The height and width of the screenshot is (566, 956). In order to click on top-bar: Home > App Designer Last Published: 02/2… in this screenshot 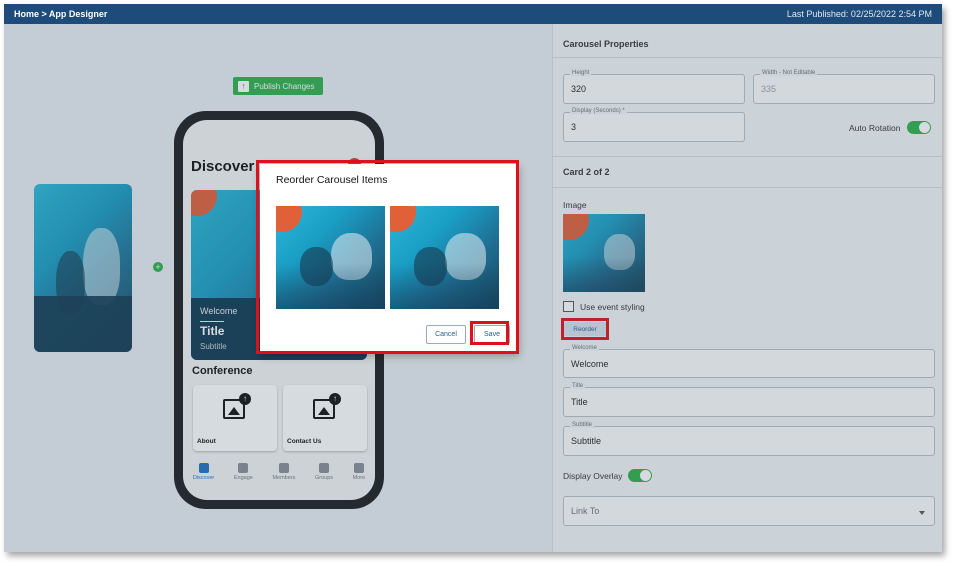, I will do `click(473, 14)`.